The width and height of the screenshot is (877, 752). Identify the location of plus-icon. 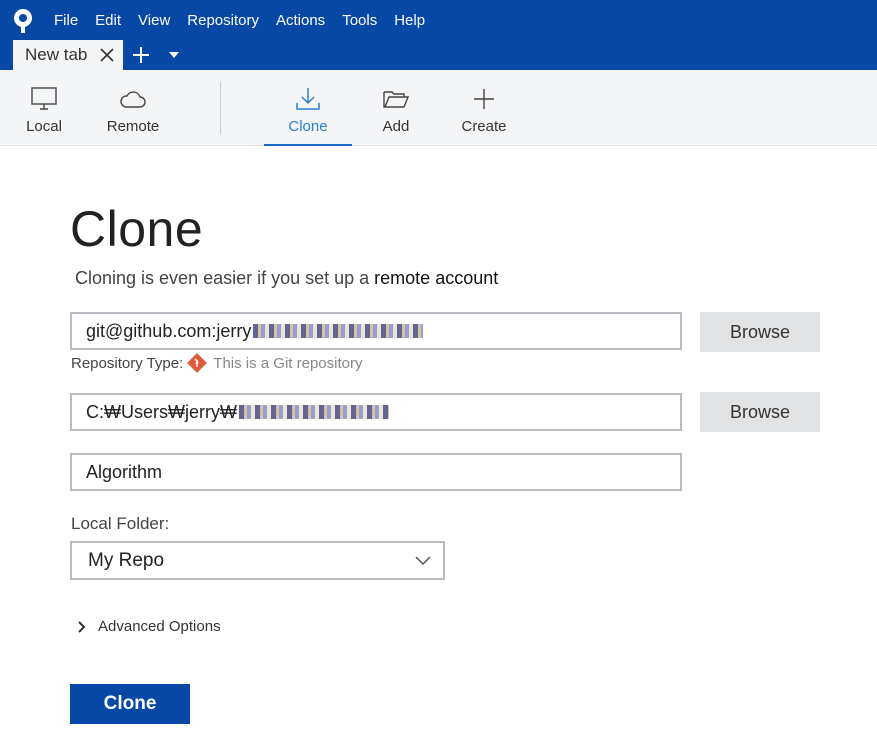
(484, 99).